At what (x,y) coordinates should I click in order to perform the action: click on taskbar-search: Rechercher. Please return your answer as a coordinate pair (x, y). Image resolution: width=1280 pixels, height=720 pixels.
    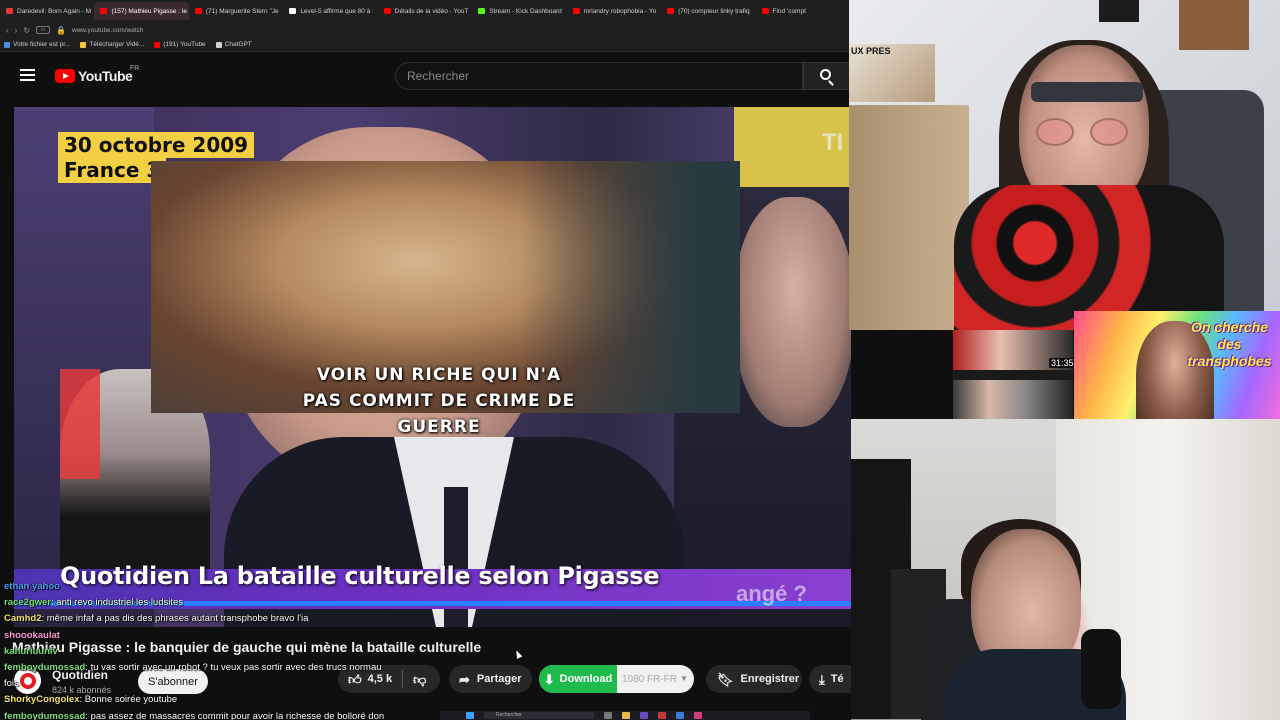
    Looking at the image, I should click on (539, 715).